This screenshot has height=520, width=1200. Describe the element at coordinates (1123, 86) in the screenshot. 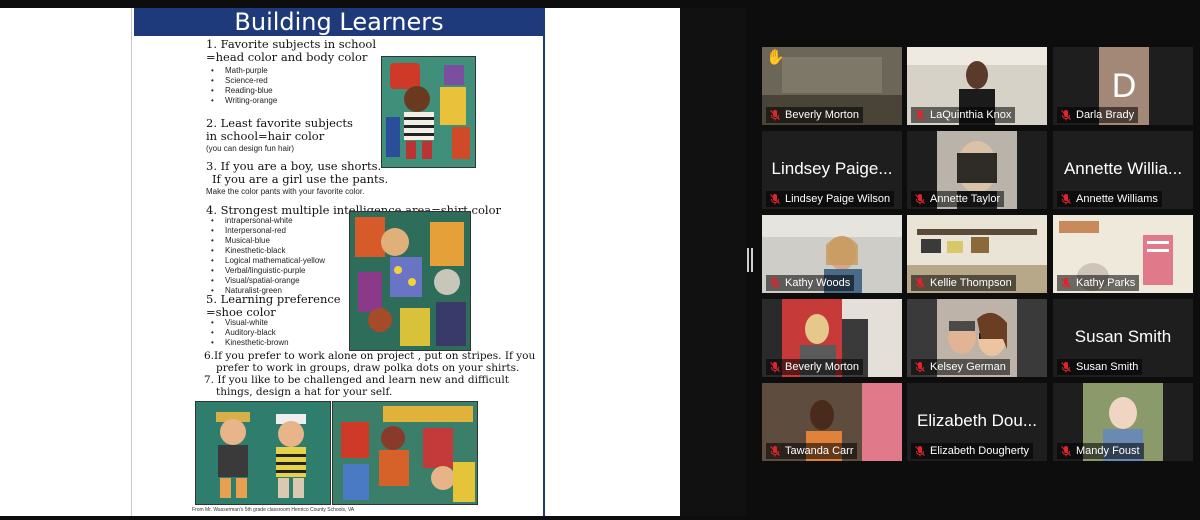

I see `participant-tile: D Darla Brady` at that location.